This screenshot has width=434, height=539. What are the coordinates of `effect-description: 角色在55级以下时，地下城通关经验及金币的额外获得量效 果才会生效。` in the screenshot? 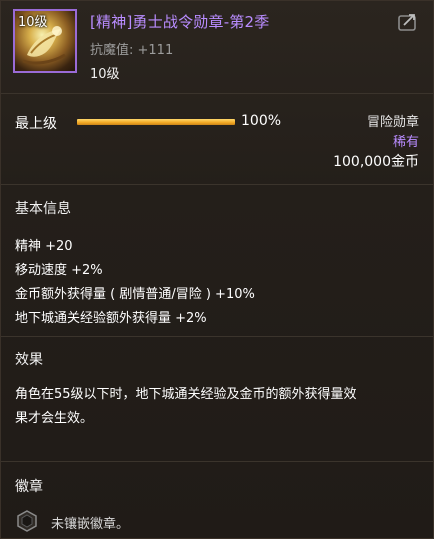 It's located at (219, 407).